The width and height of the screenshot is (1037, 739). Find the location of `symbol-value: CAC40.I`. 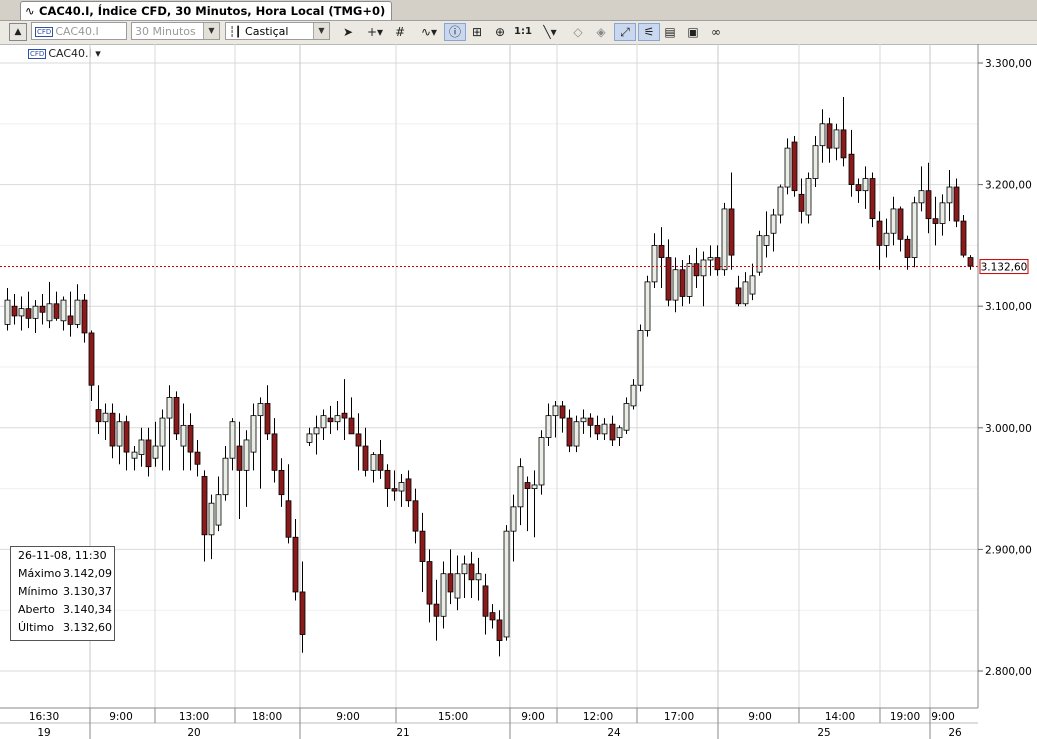

symbol-value: CAC40.I is located at coordinates (77, 31).